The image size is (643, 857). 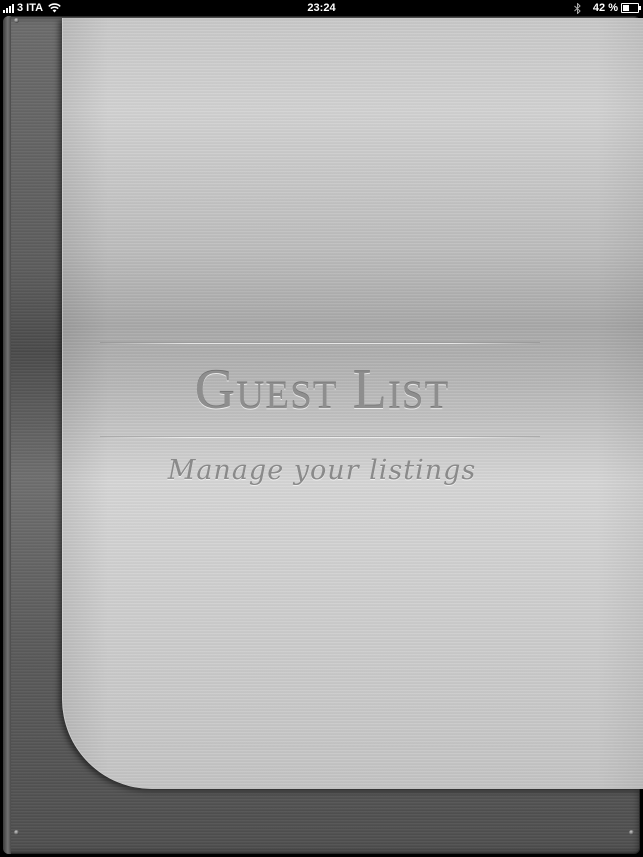 What do you see at coordinates (605, 8) in the screenshot?
I see `battery-percent: 42 %` at bounding box center [605, 8].